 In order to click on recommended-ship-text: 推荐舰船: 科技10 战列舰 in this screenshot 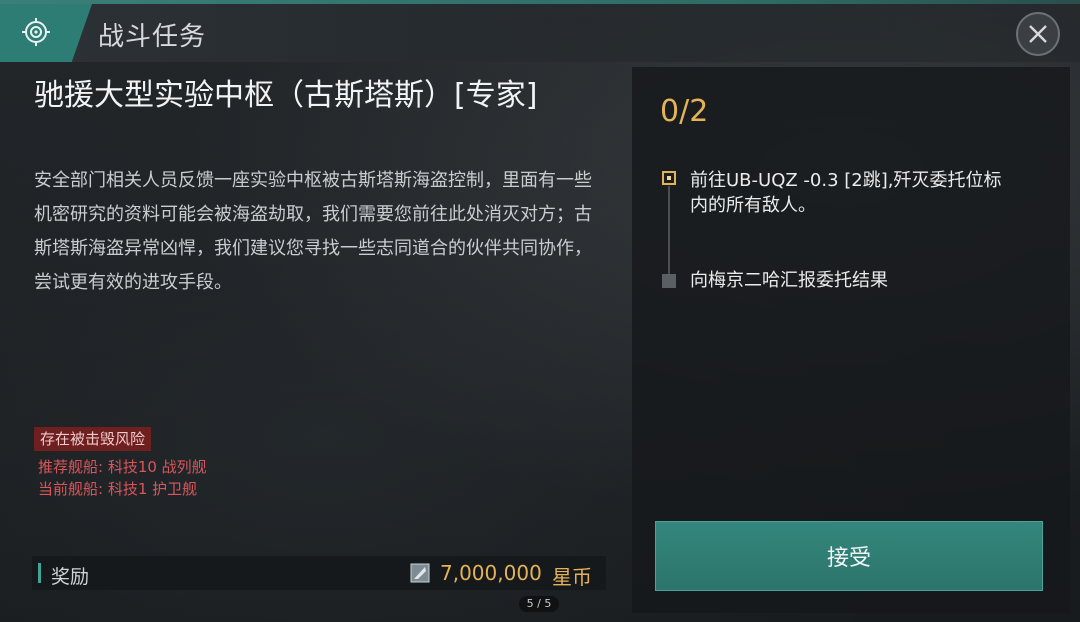, I will do `click(122, 467)`.